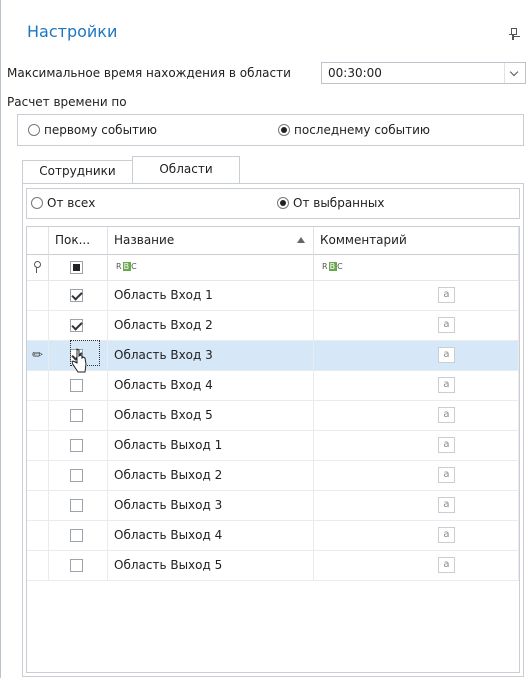 This screenshot has height=678, width=527. What do you see at coordinates (211, 476) in the screenshot?
I see `name-cell: Область Выход 2` at bounding box center [211, 476].